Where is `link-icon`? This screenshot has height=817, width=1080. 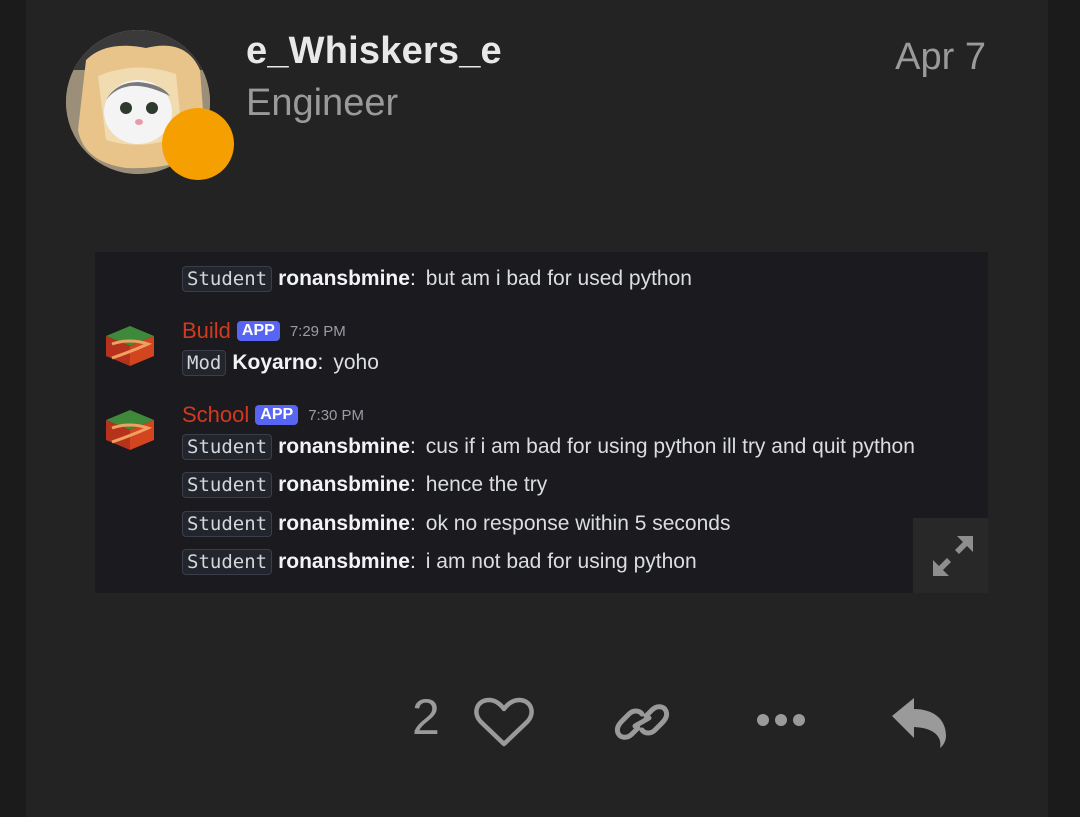 link-icon is located at coordinates (642, 722).